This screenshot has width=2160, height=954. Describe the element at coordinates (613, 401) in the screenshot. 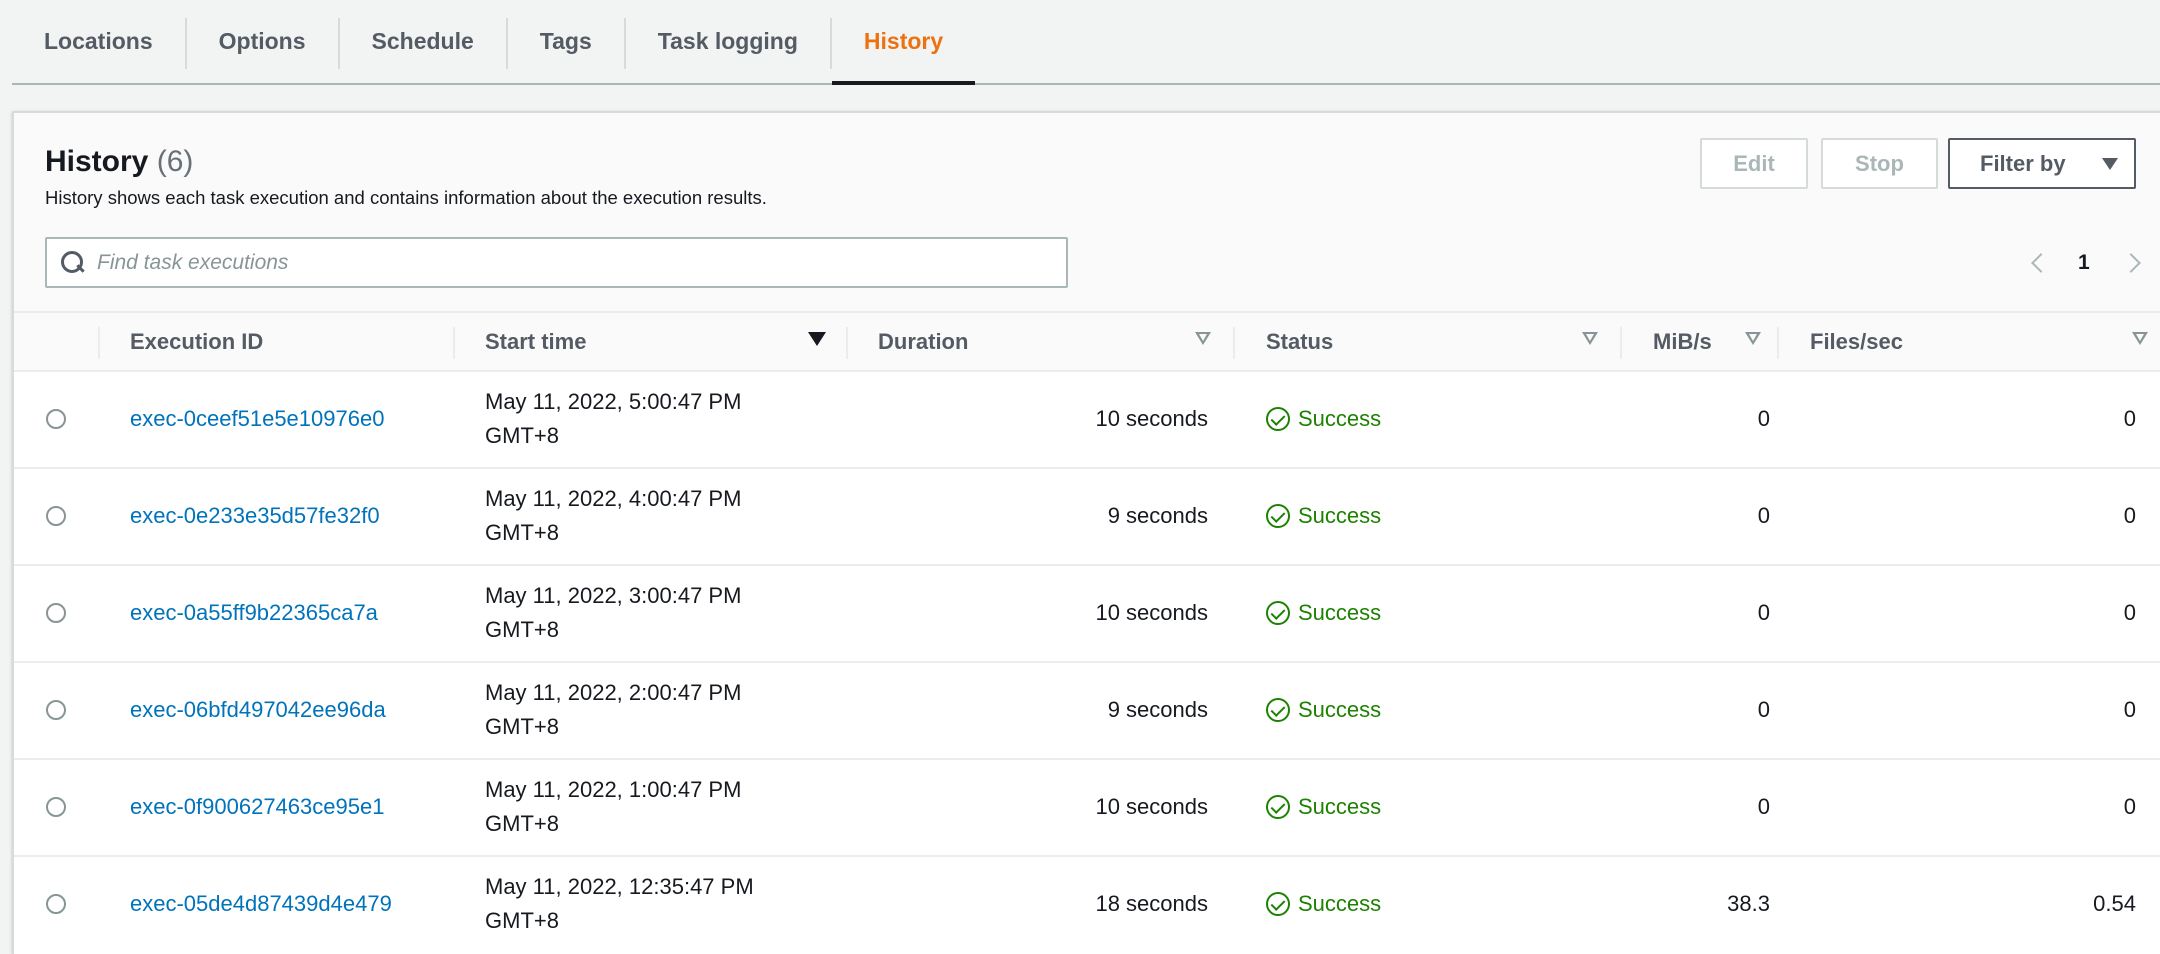

I see `start-time-date: May 11, 2022, 5:00:47 PM` at that location.